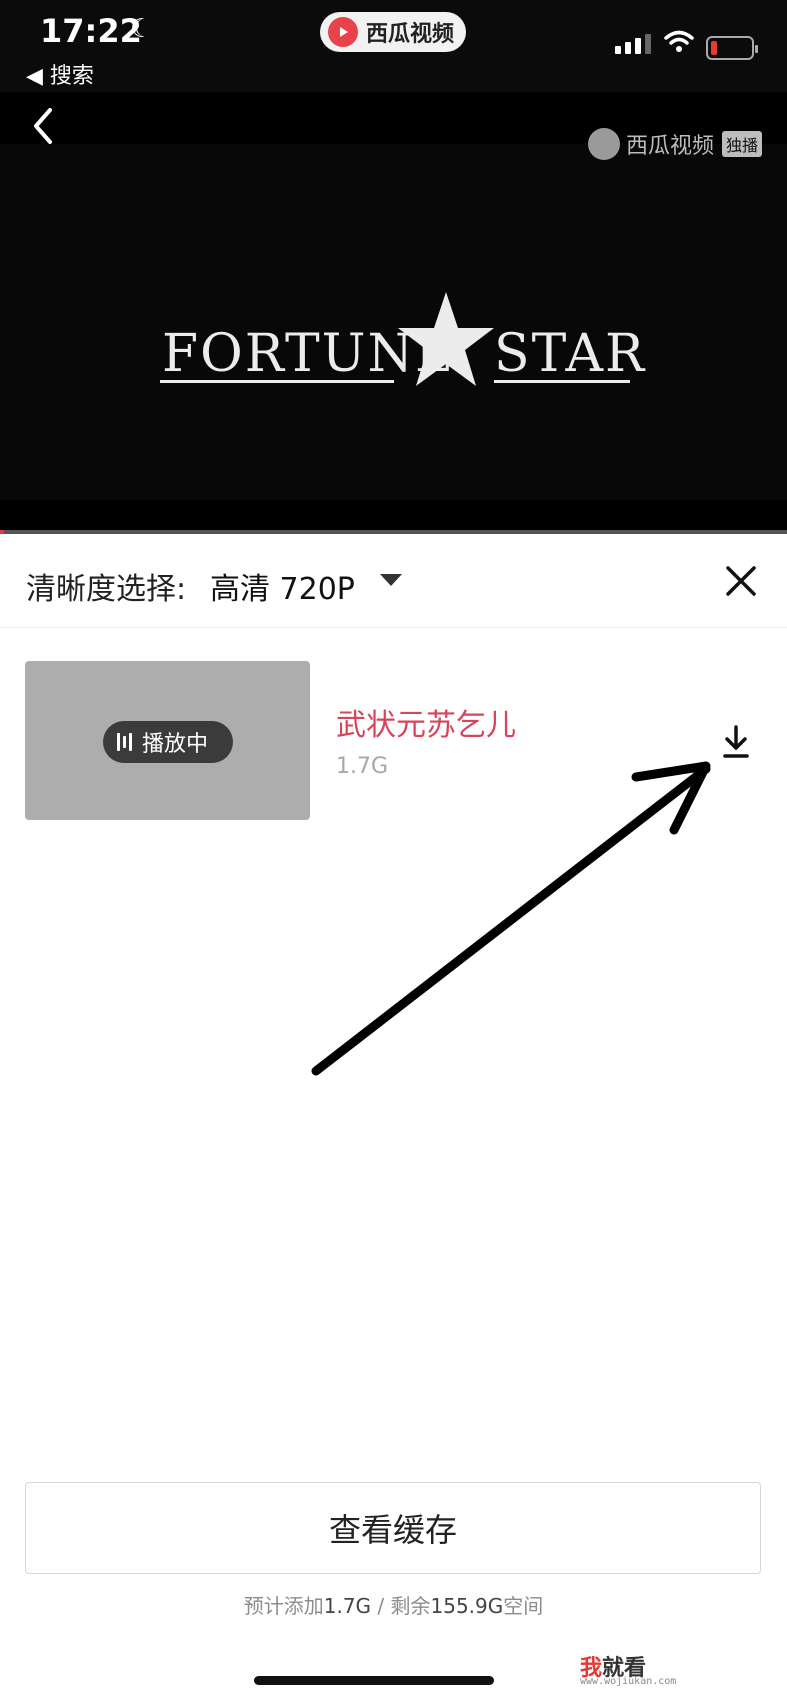 This screenshot has height=1705, width=787. Describe the element at coordinates (562, 381) in the screenshot. I see `logo-rule-right` at that location.